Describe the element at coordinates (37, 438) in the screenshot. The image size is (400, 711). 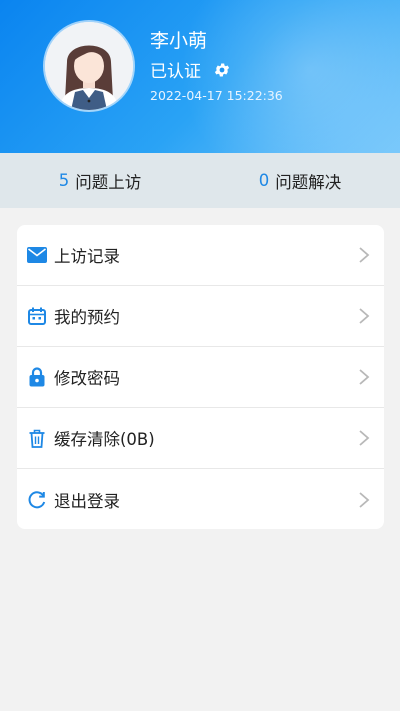
I see `trash-icon` at that location.